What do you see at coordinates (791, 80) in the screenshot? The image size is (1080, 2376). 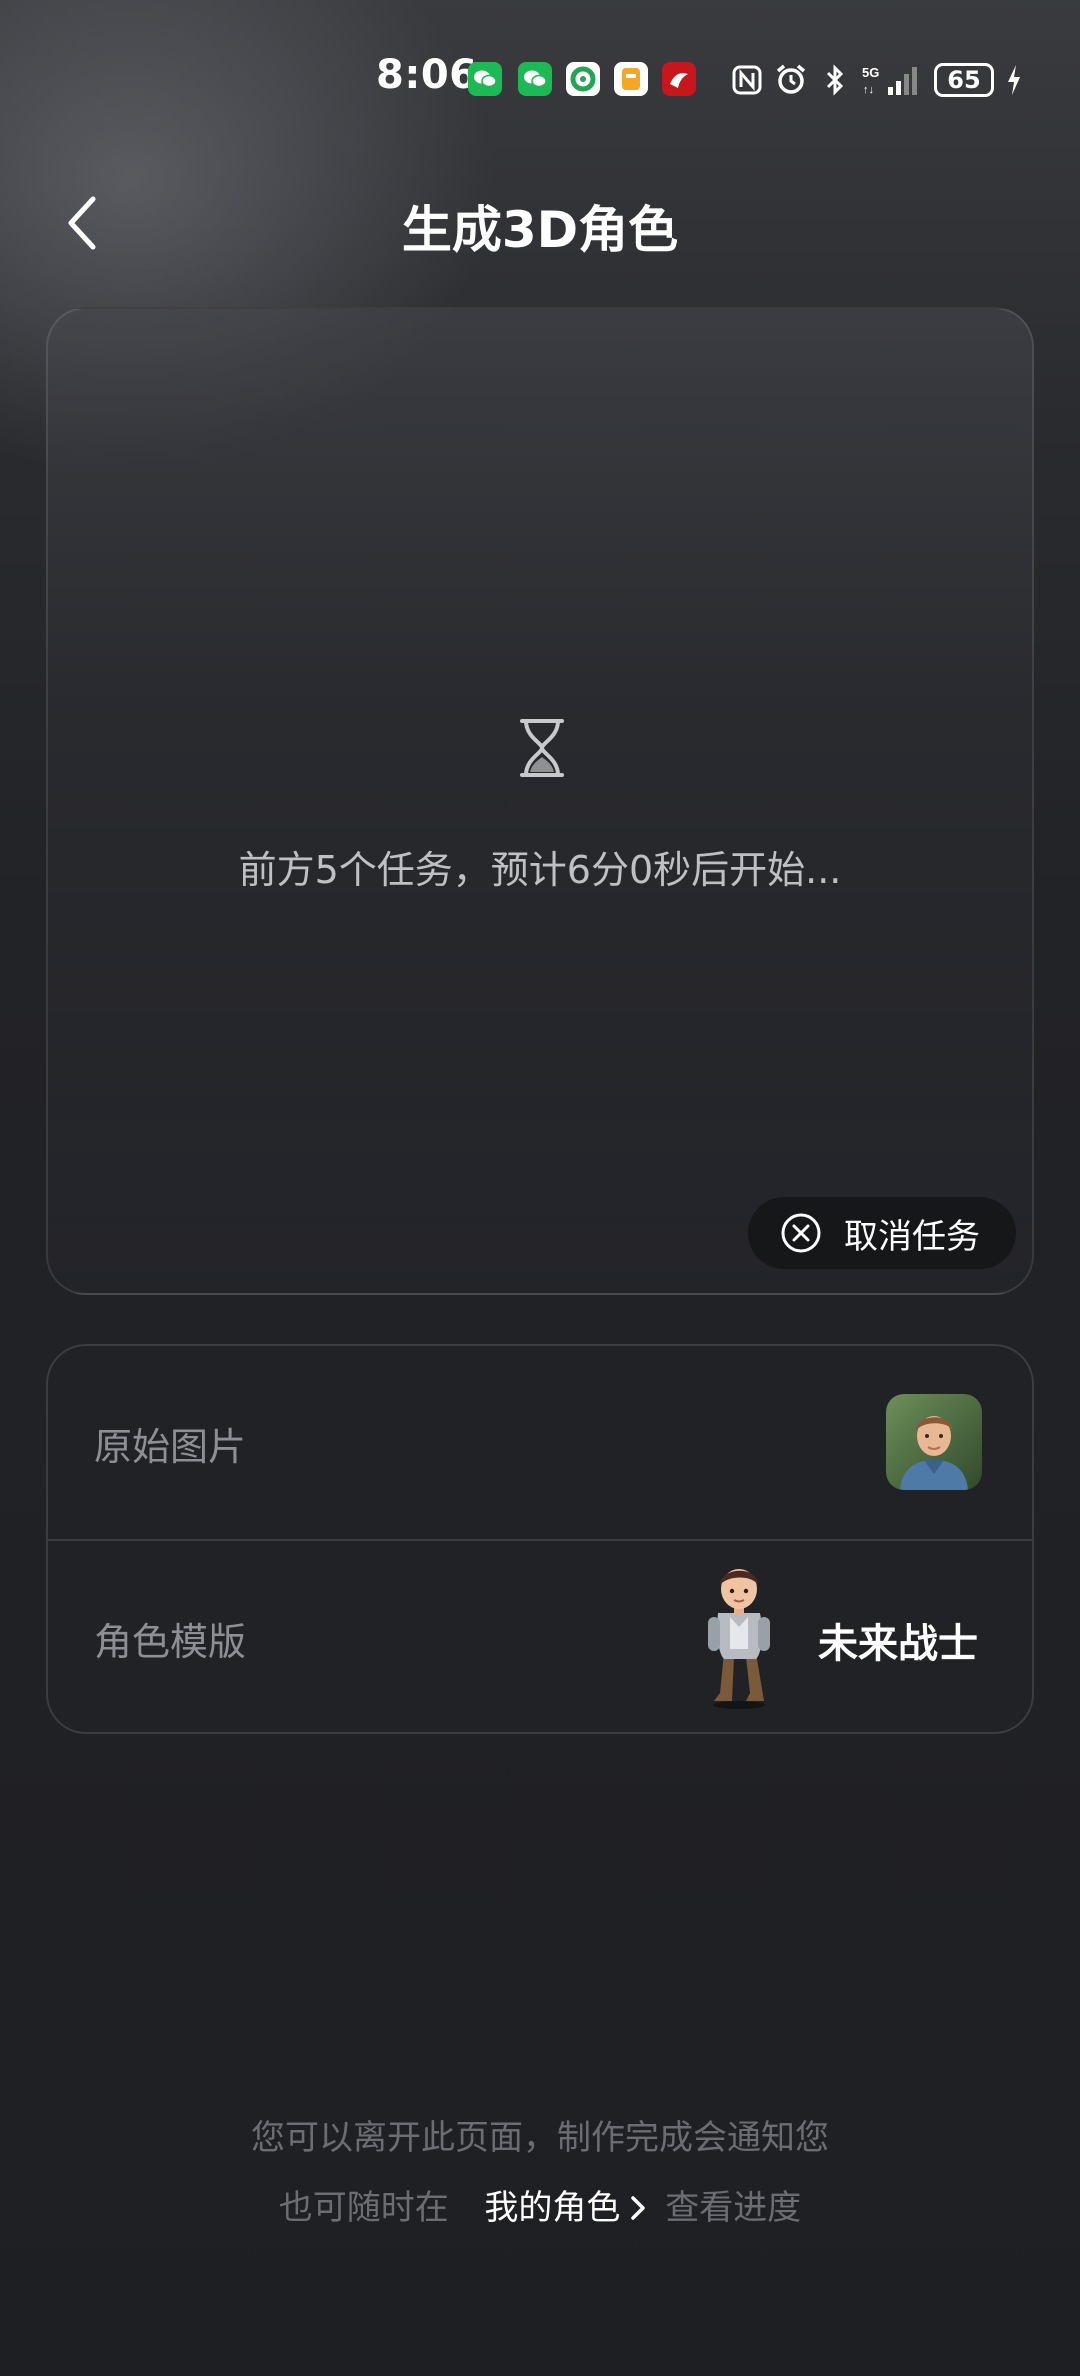 I see `alarm-icon` at bounding box center [791, 80].